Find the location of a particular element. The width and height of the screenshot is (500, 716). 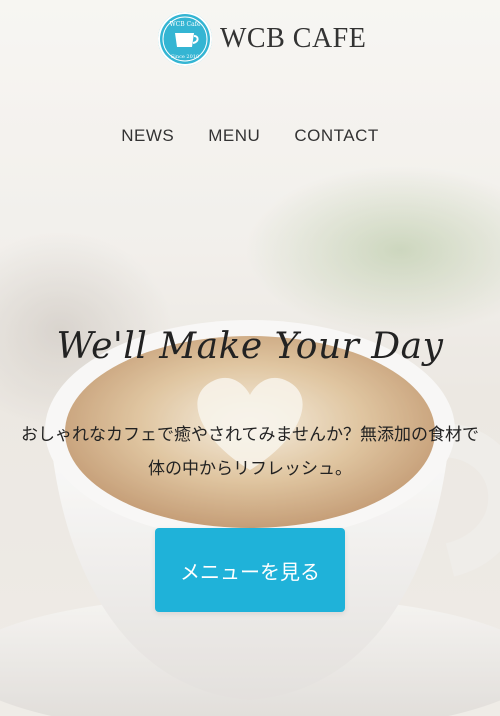

logo-badge-top-text: WCB Cafe is located at coordinates (184, 24).